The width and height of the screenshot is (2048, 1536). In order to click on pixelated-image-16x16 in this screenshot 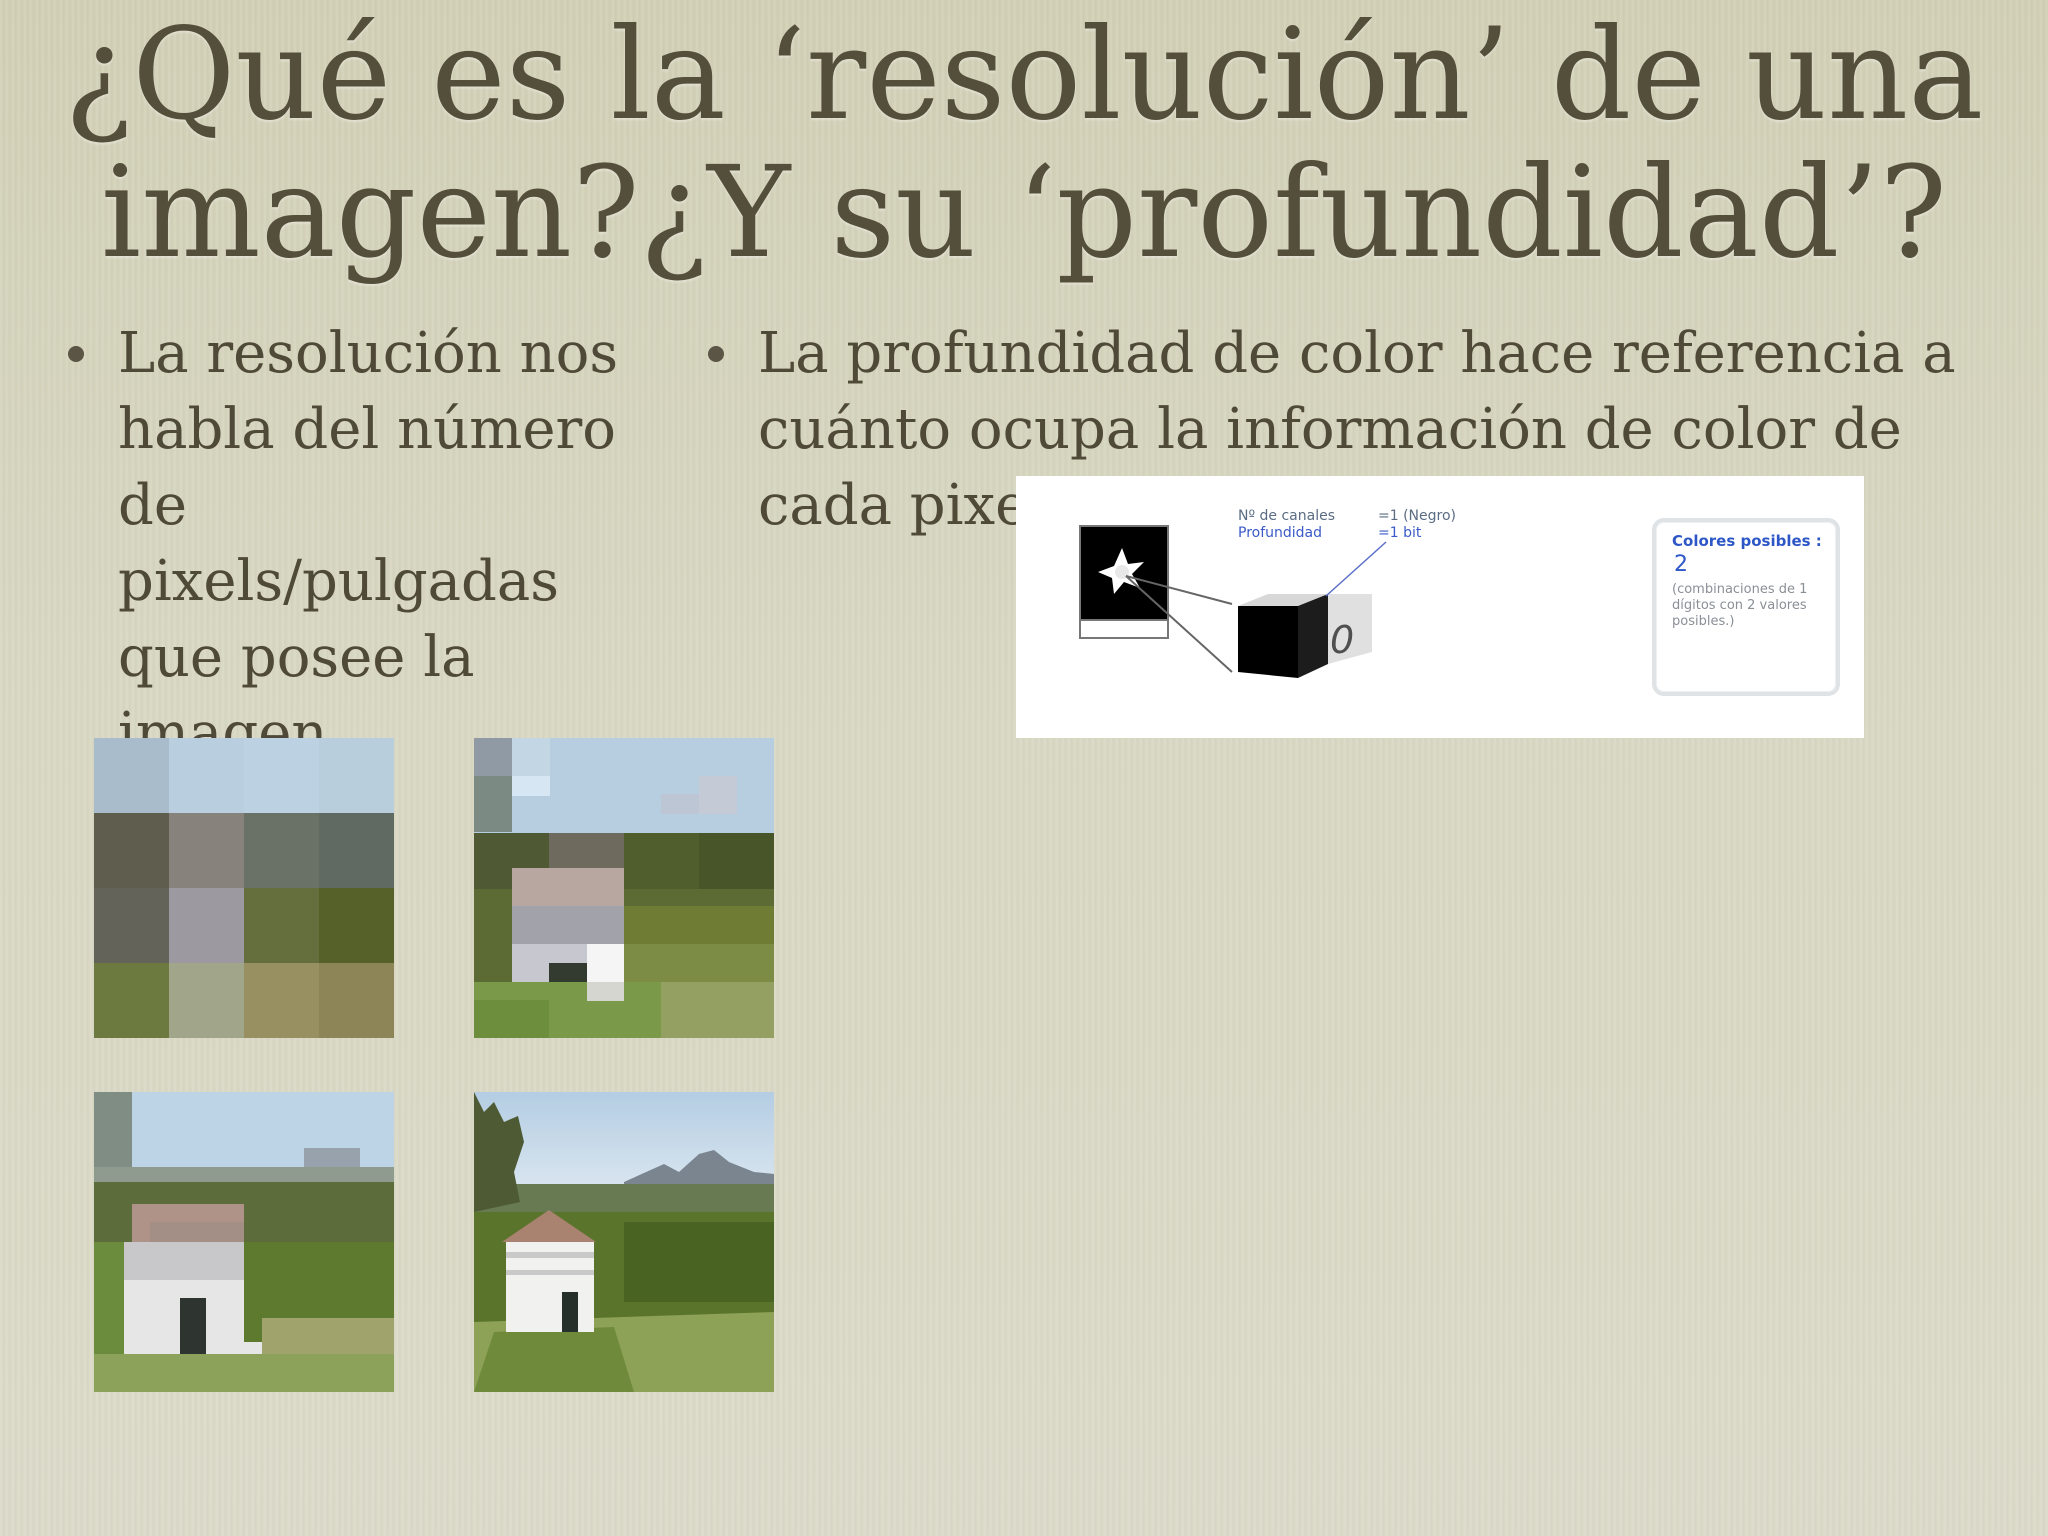, I will do `click(244, 1242)`.